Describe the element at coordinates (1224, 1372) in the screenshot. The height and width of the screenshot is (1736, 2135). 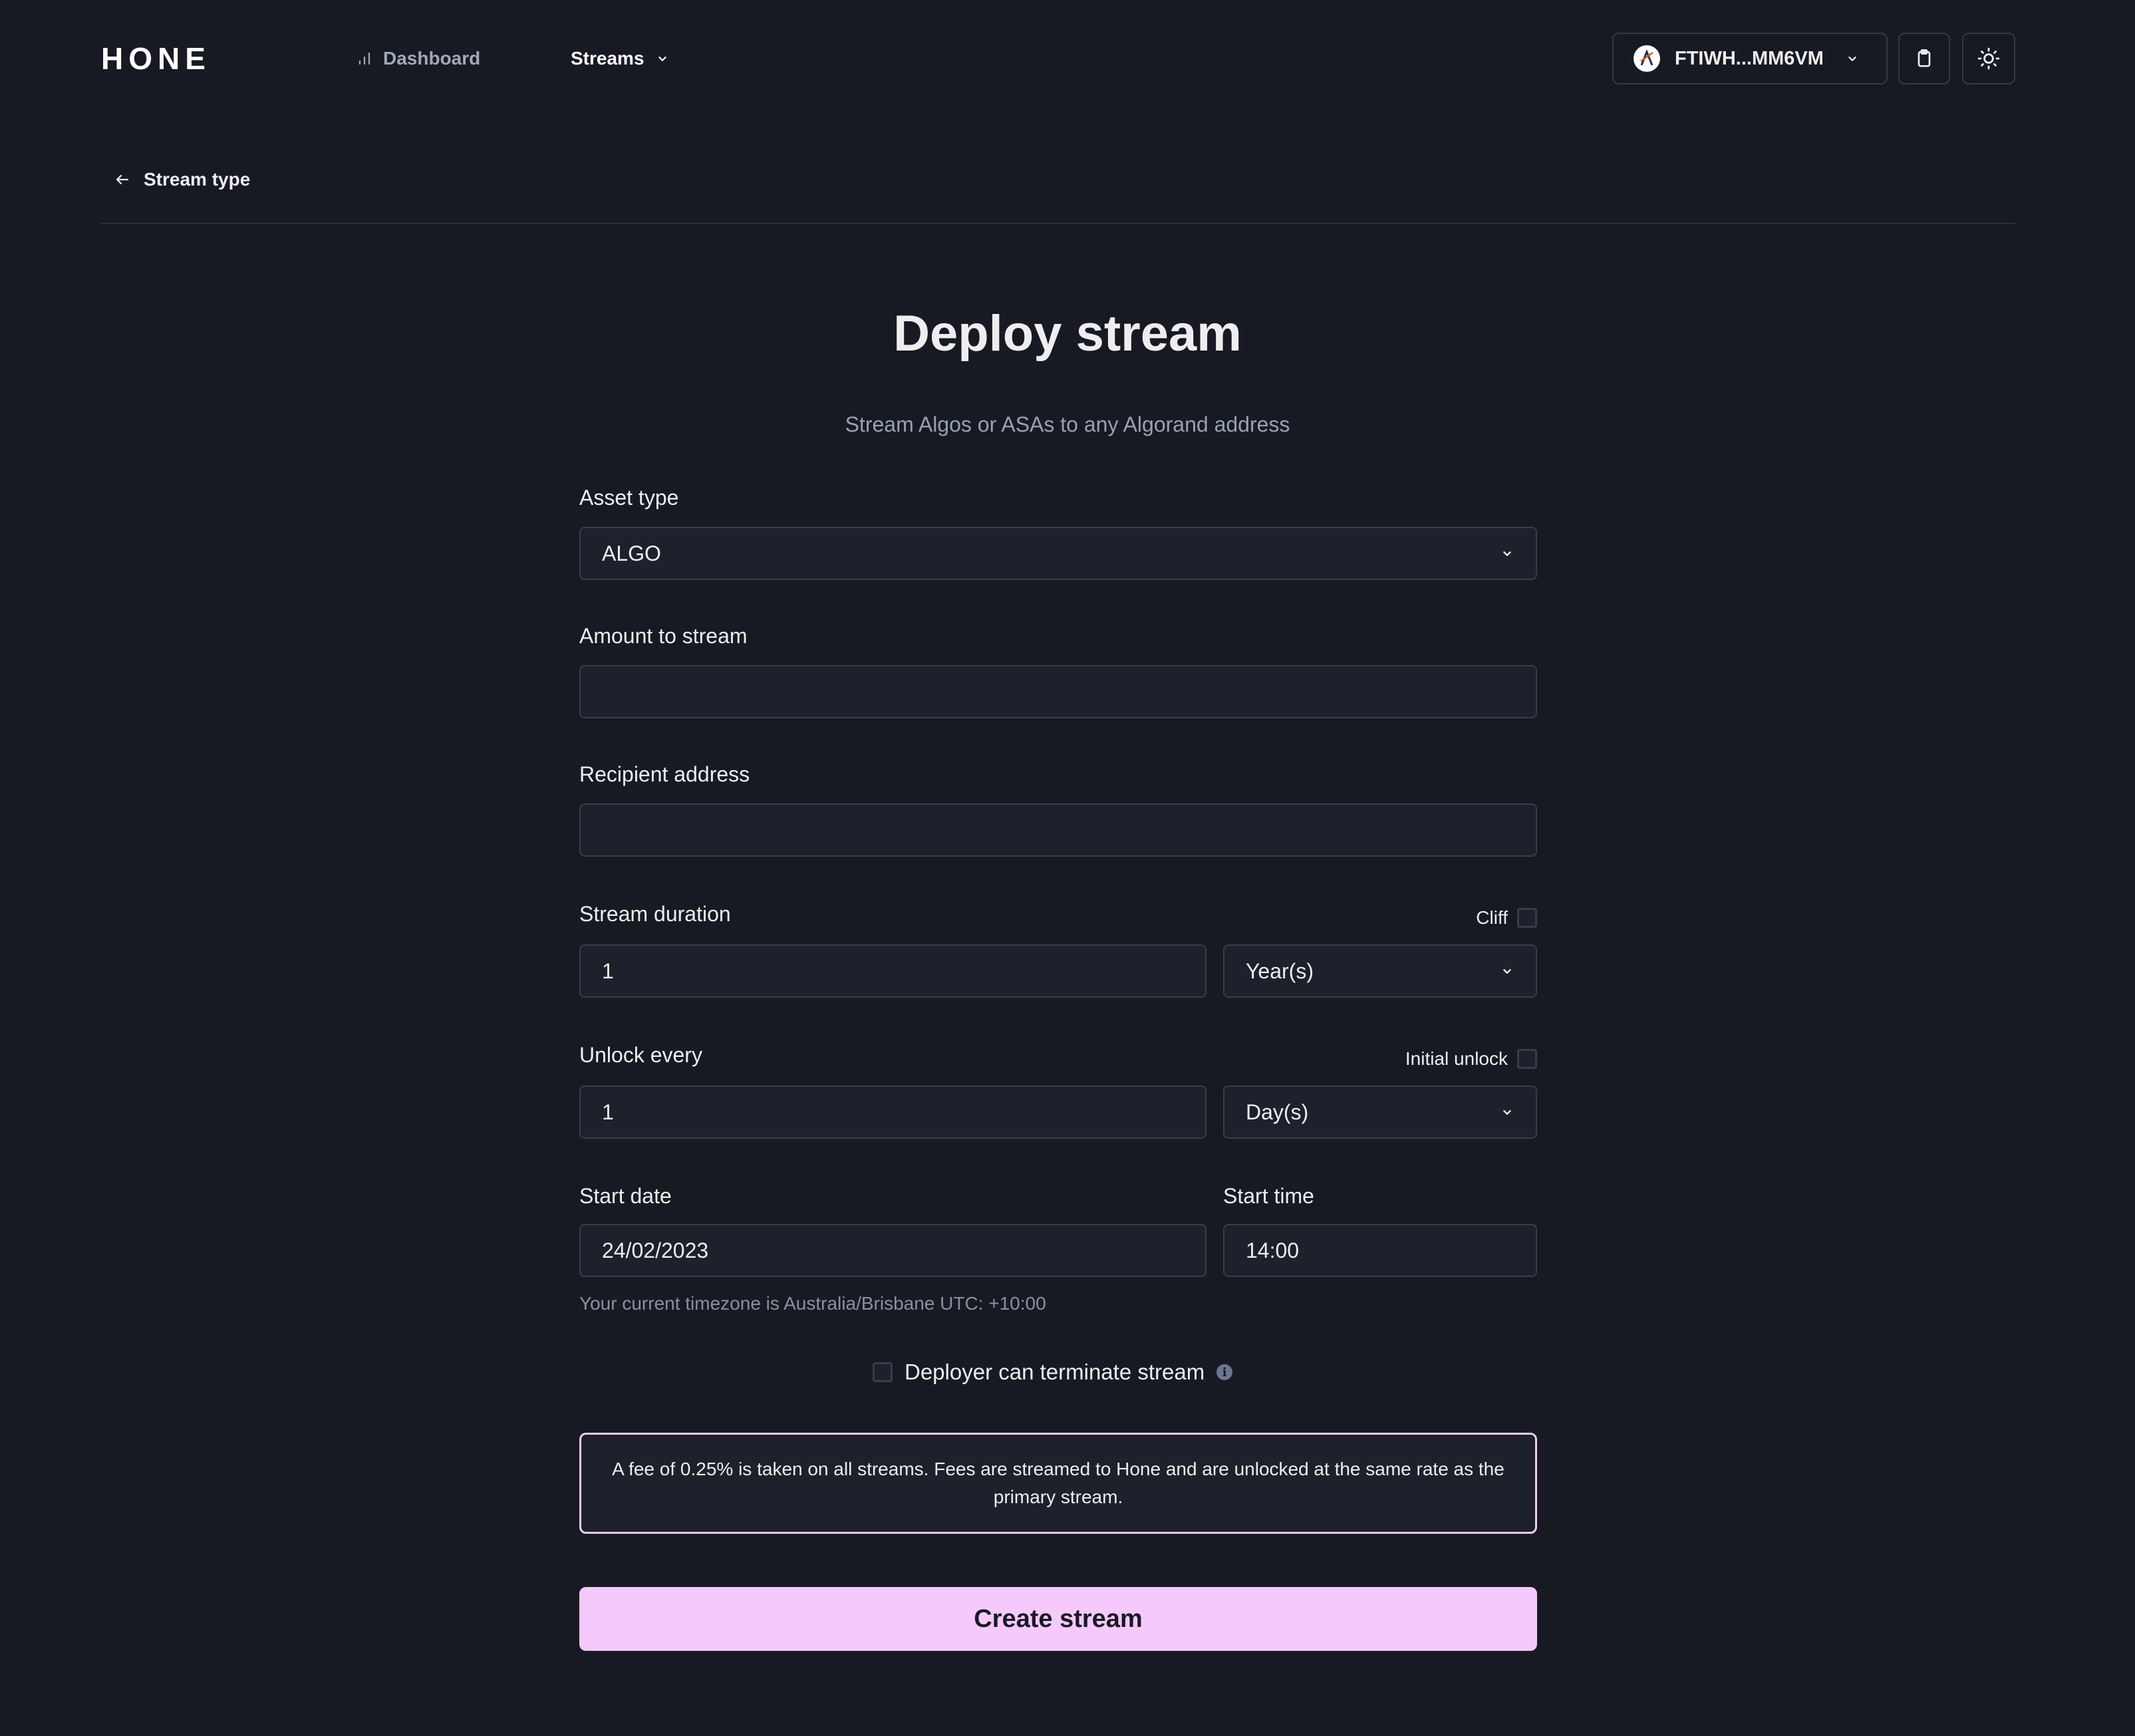
I see `info-icon: i` at that location.